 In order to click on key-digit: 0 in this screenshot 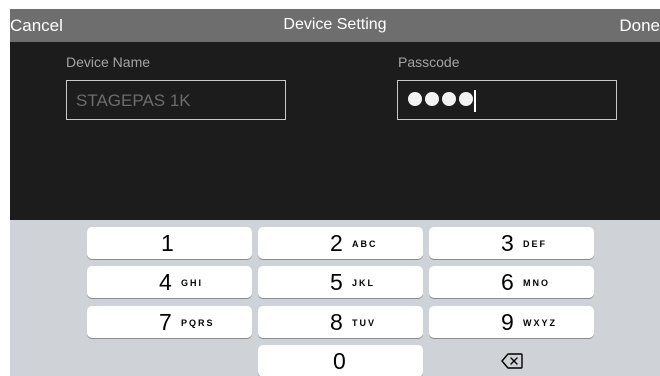, I will do `click(339, 361)`.